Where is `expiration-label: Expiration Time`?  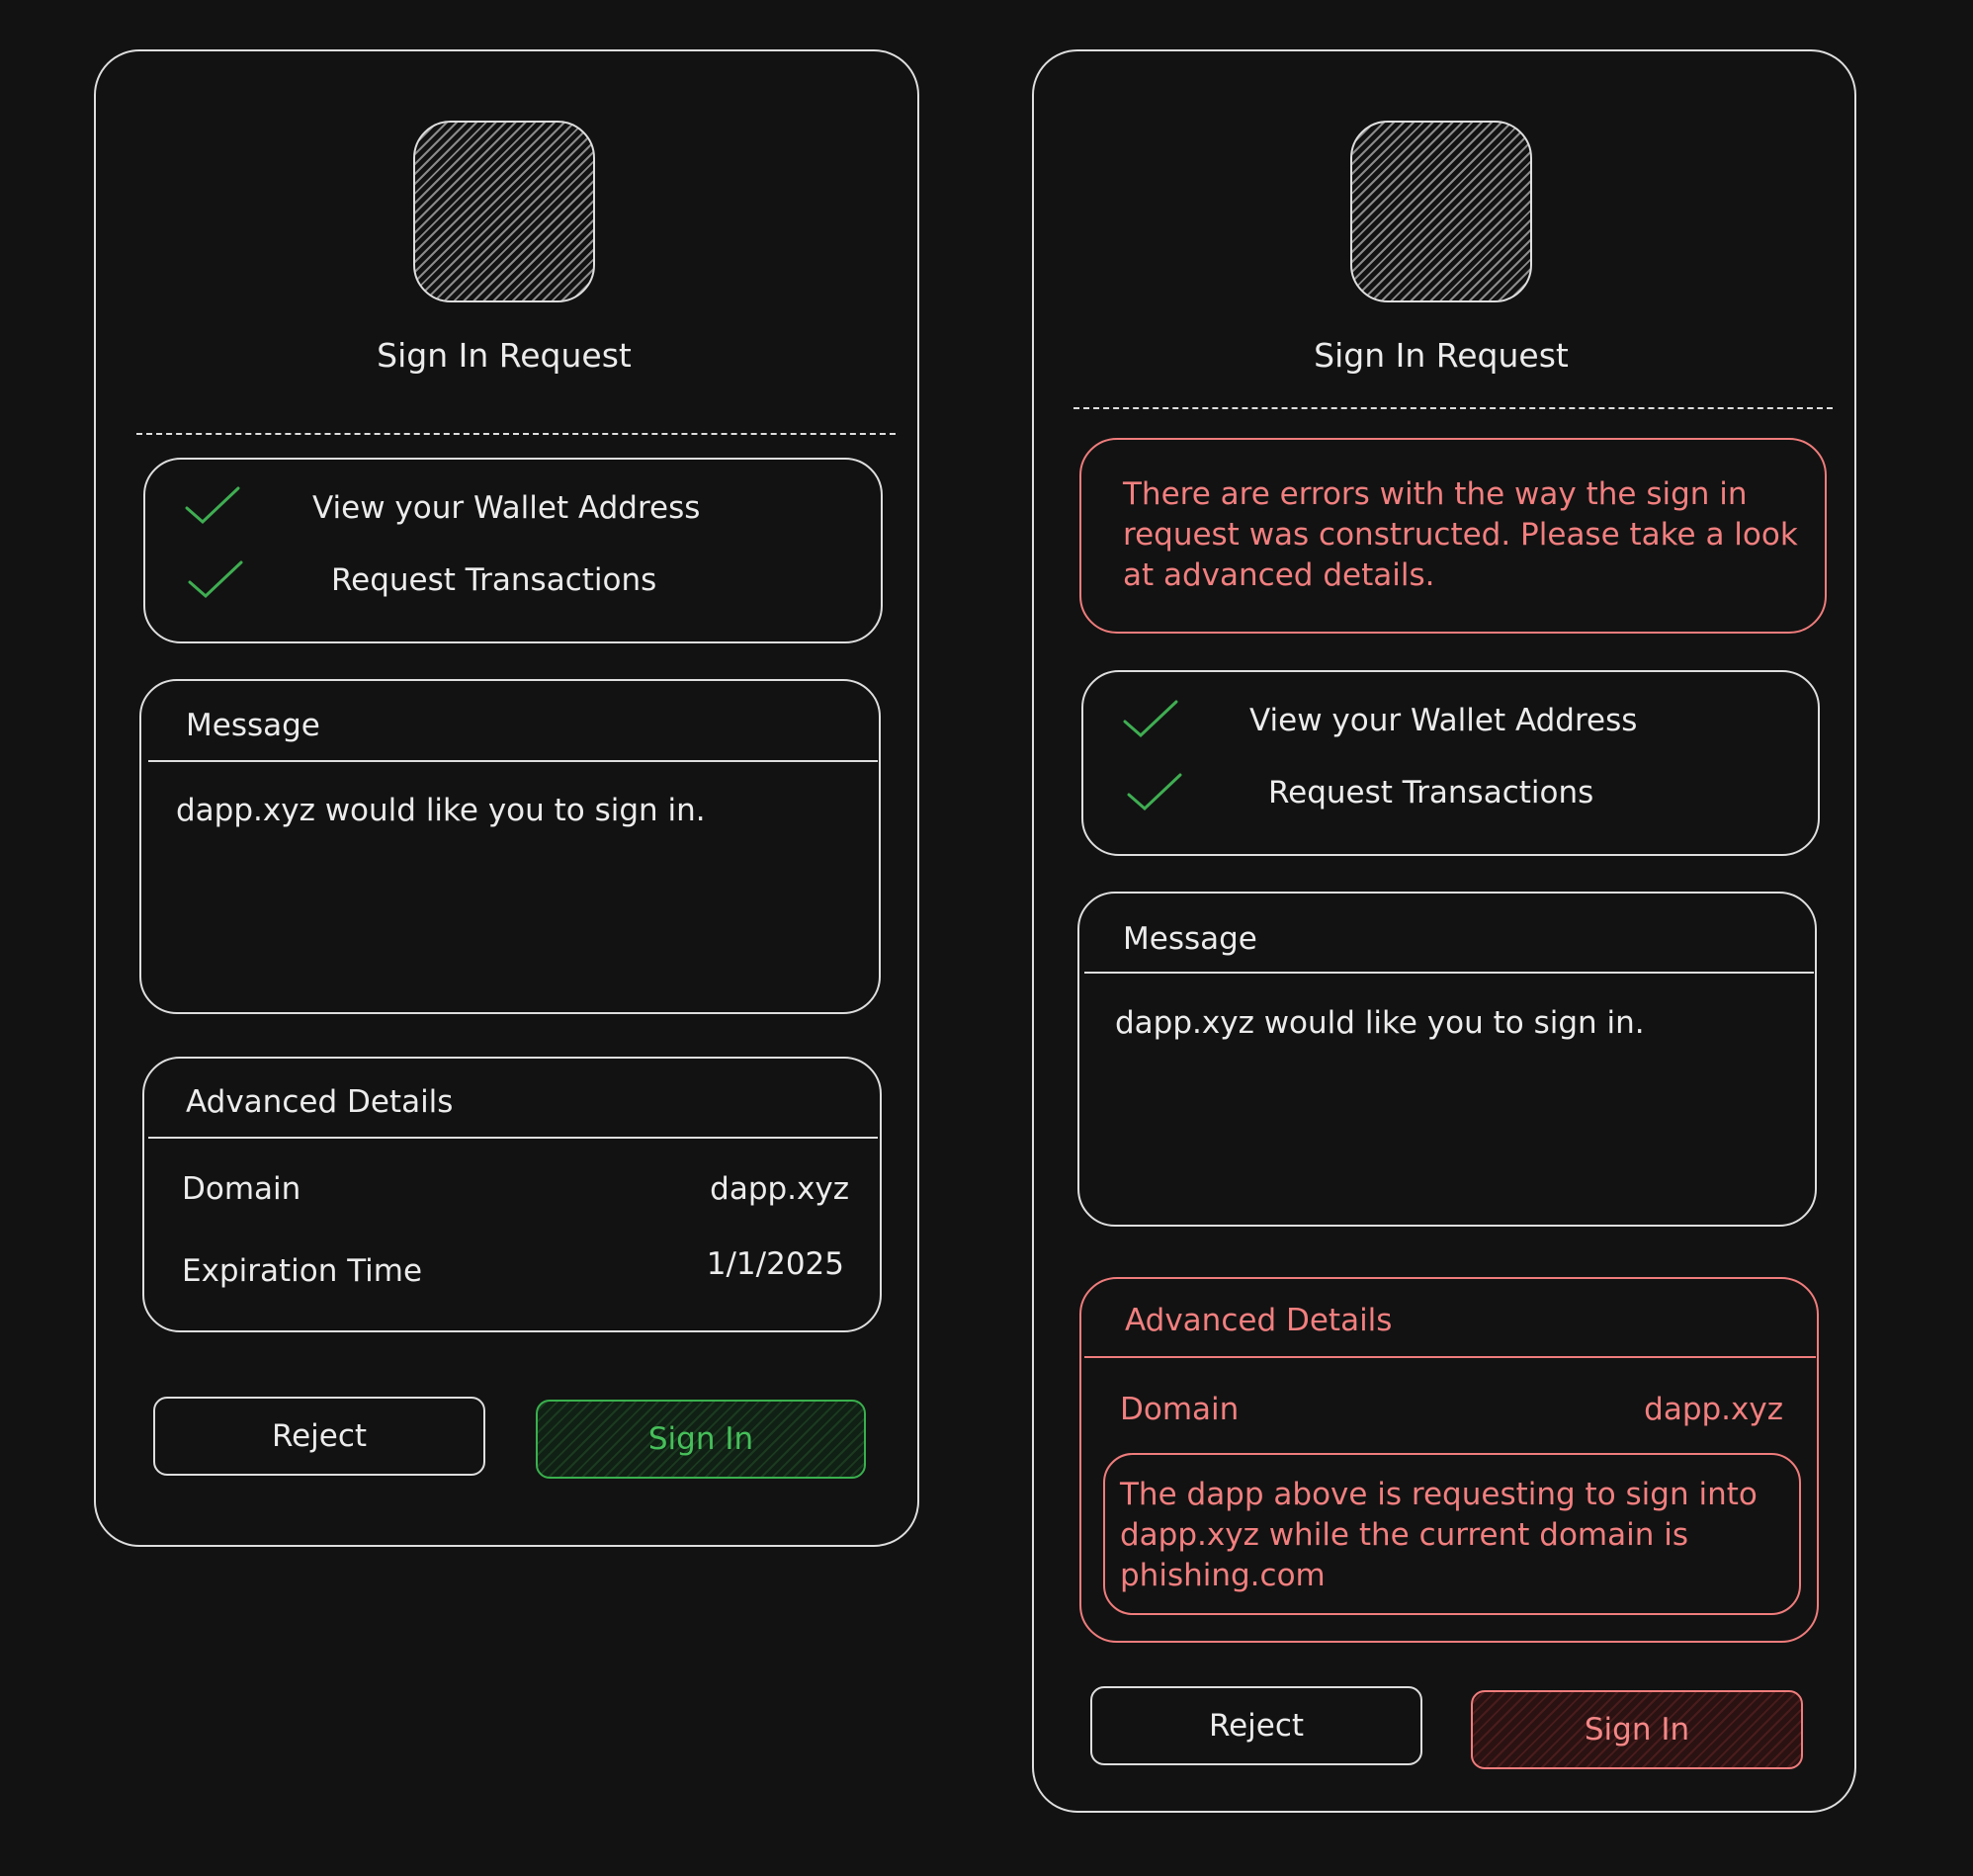 expiration-label: Expiration Time is located at coordinates (302, 1271).